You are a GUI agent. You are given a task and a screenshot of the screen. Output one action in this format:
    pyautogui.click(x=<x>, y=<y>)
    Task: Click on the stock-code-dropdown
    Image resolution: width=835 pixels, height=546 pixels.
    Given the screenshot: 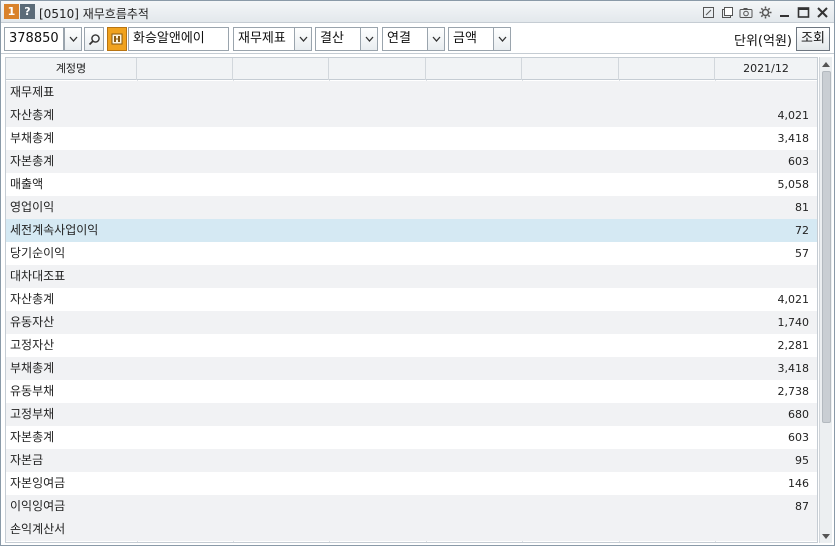 What is the action you would take?
    pyautogui.click(x=73, y=39)
    